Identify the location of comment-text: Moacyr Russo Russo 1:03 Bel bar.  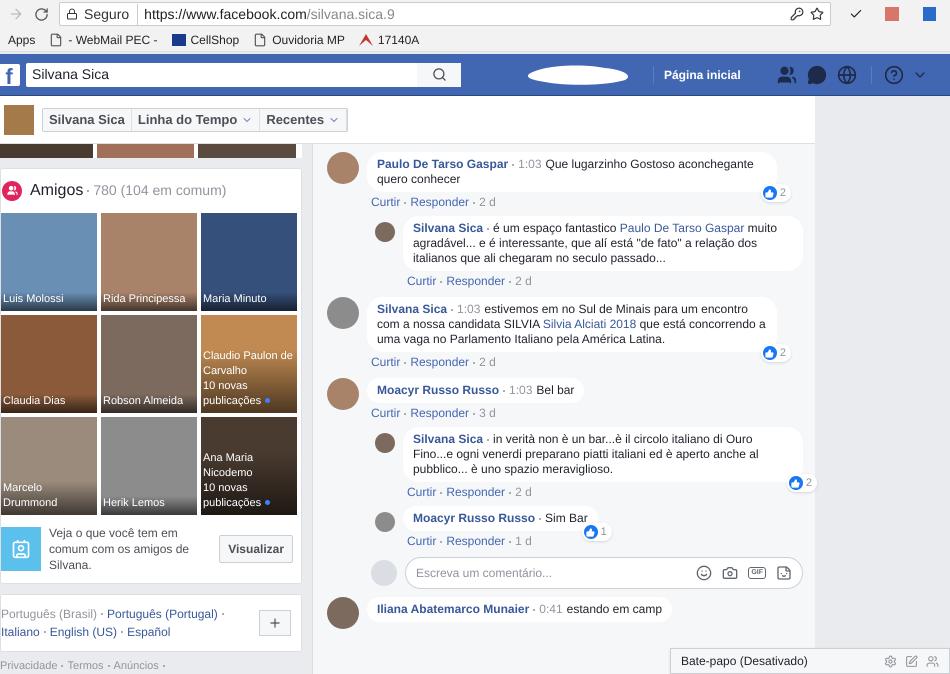
(475, 390).